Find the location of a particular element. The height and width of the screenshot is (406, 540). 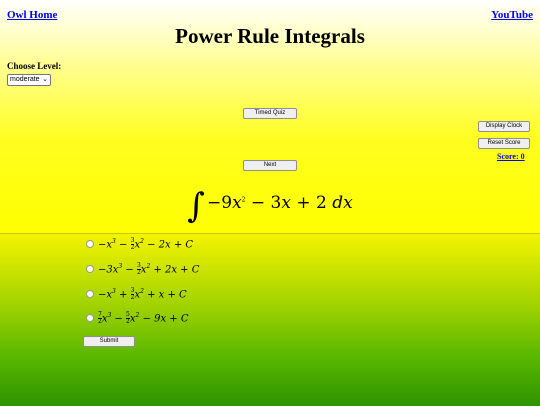

timed-quiz-button: Timed Quiz is located at coordinates (270, 113).